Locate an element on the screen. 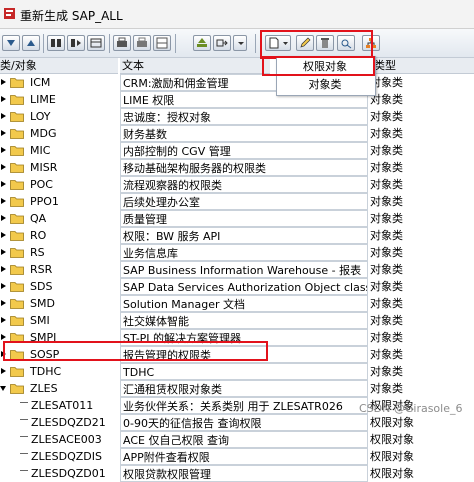 The image size is (474, 482). tree-row-class: ZLES 汇通租赁权限对象类 对象类 is located at coordinates (237, 388).